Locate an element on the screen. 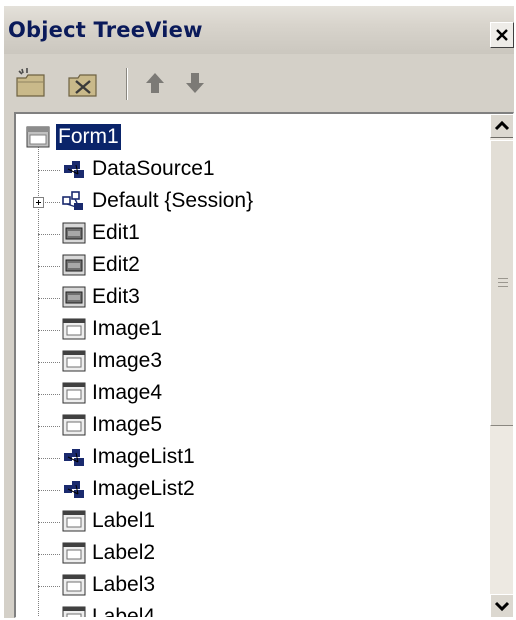  vertical-scrollbar is located at coordinates (501, 365).